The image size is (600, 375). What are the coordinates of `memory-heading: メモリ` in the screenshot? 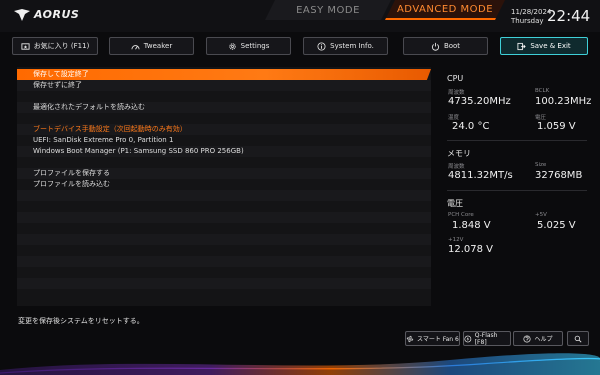 It's located at (459, 153).